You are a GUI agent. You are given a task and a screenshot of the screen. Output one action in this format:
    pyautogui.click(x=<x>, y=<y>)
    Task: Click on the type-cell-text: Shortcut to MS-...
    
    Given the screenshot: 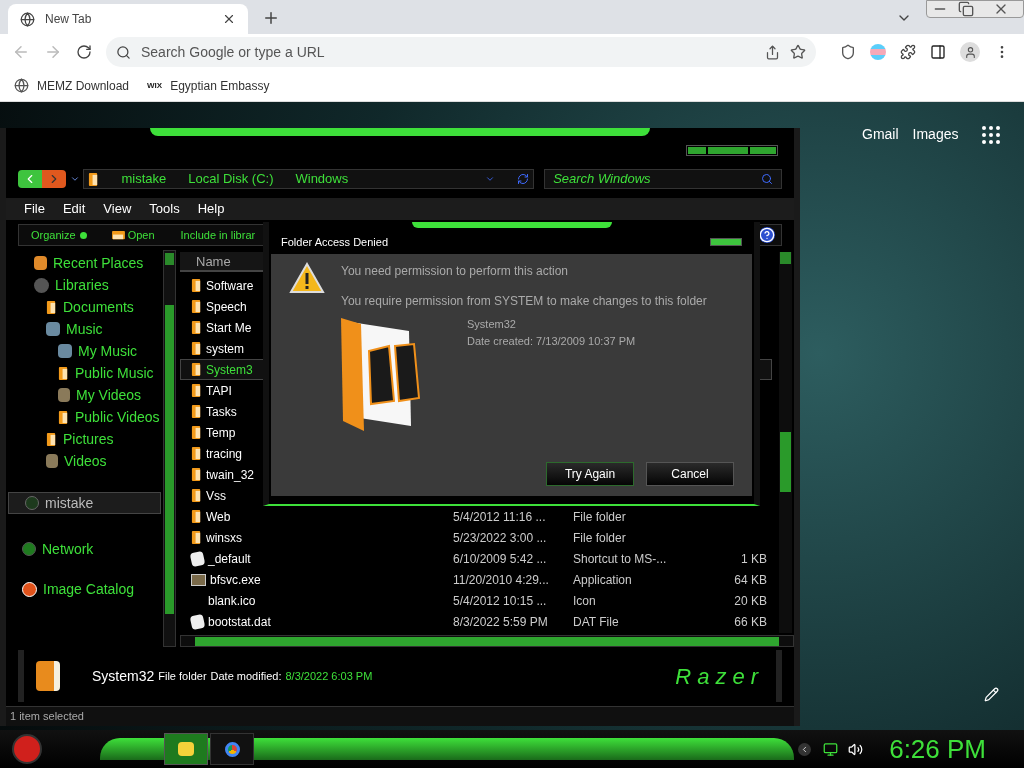 What is the action you would take?
    pyautogui.click(x=620, y=559)
    